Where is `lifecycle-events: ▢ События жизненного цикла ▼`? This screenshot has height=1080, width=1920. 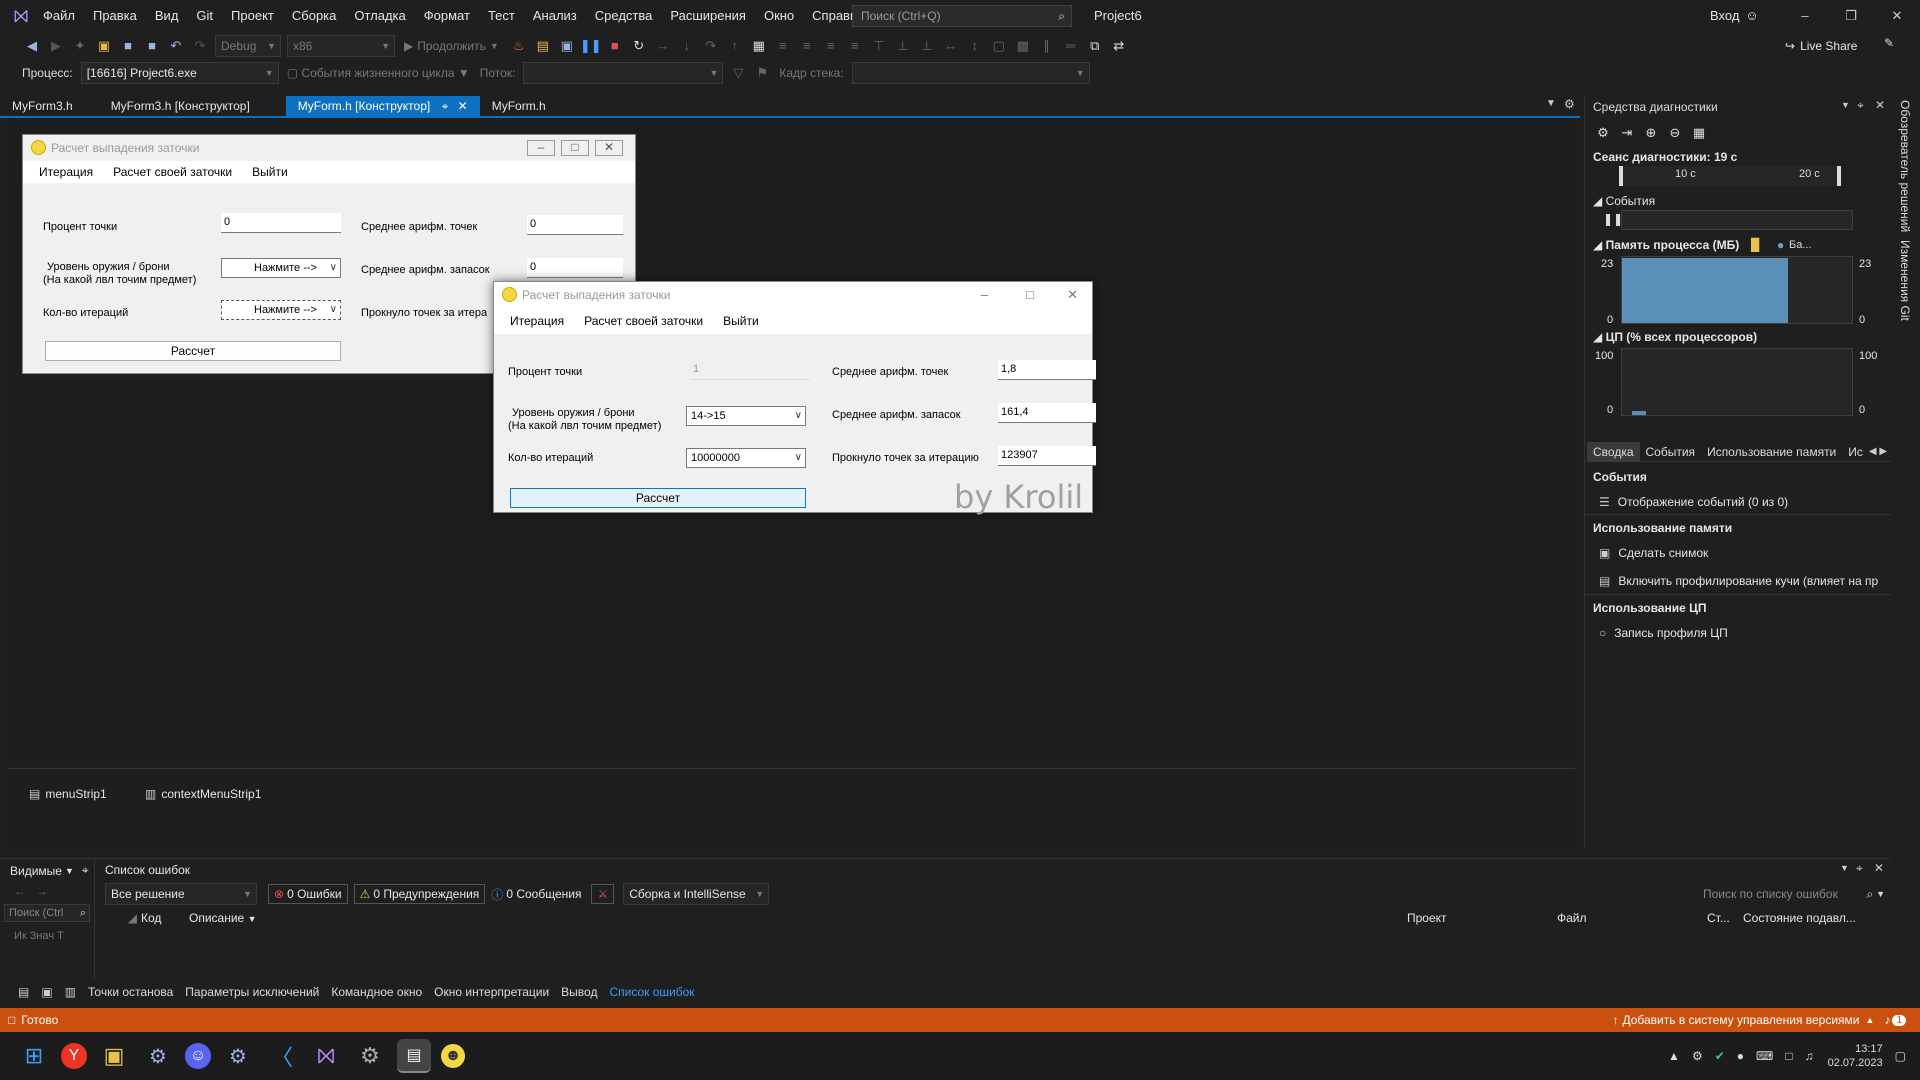 lifecycle-events: ▢ События жизненного цикла ▼ is located at coordinates (378, 73).